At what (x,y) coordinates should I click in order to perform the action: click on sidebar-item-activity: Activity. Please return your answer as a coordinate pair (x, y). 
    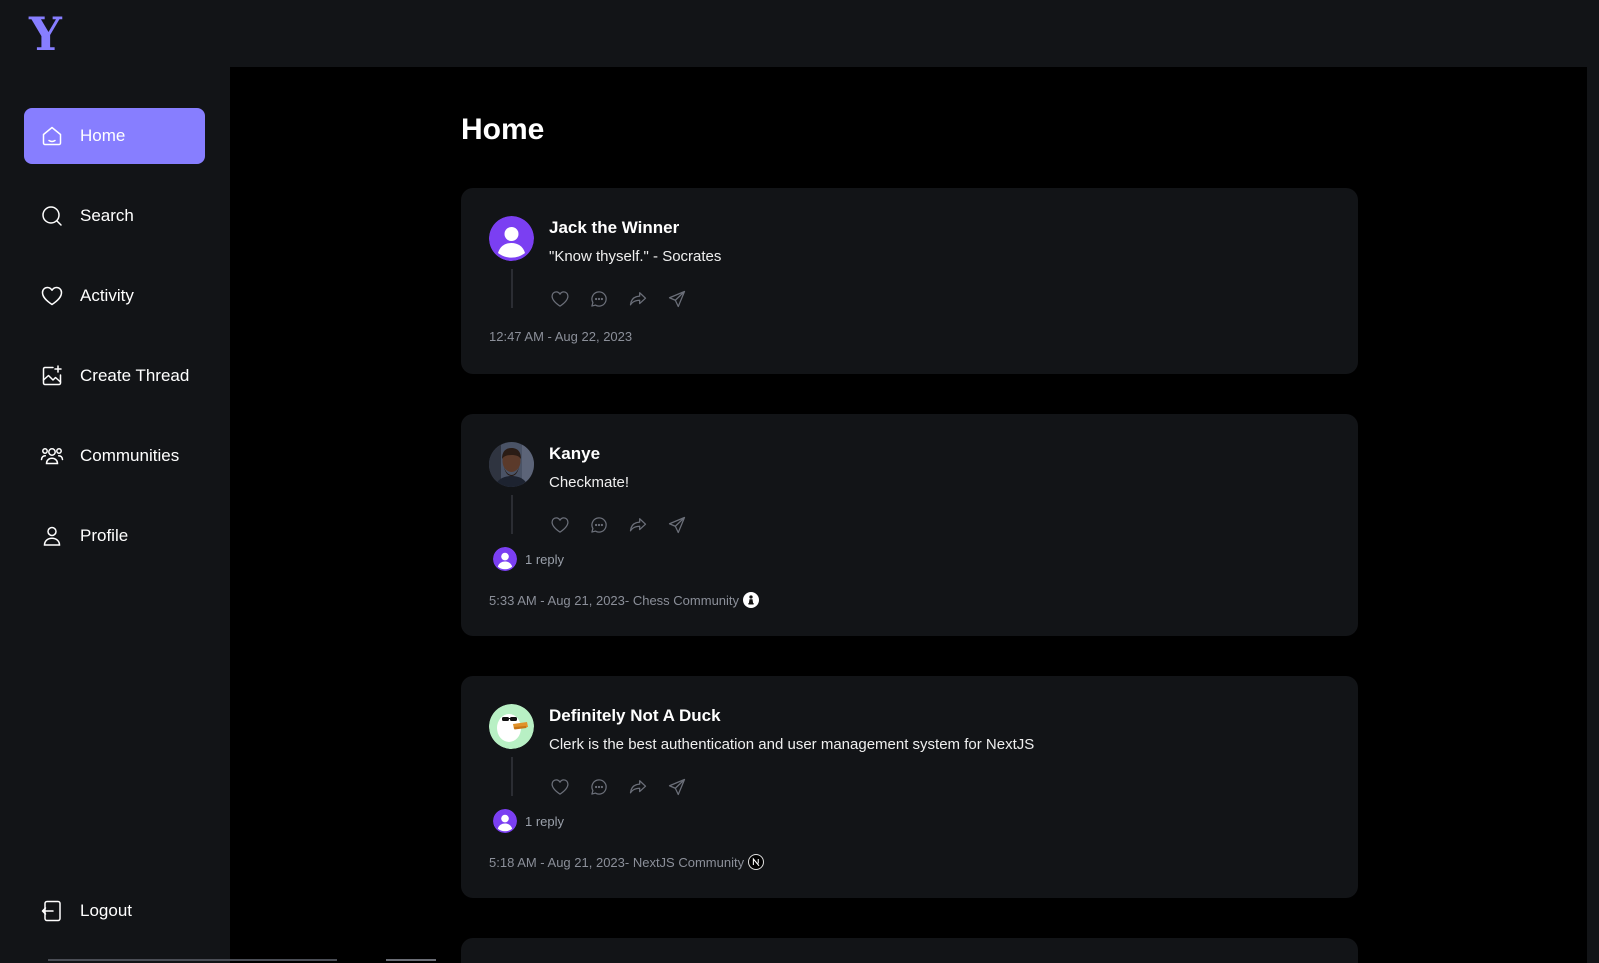
    Looking at the image, I should click on (114, 296).